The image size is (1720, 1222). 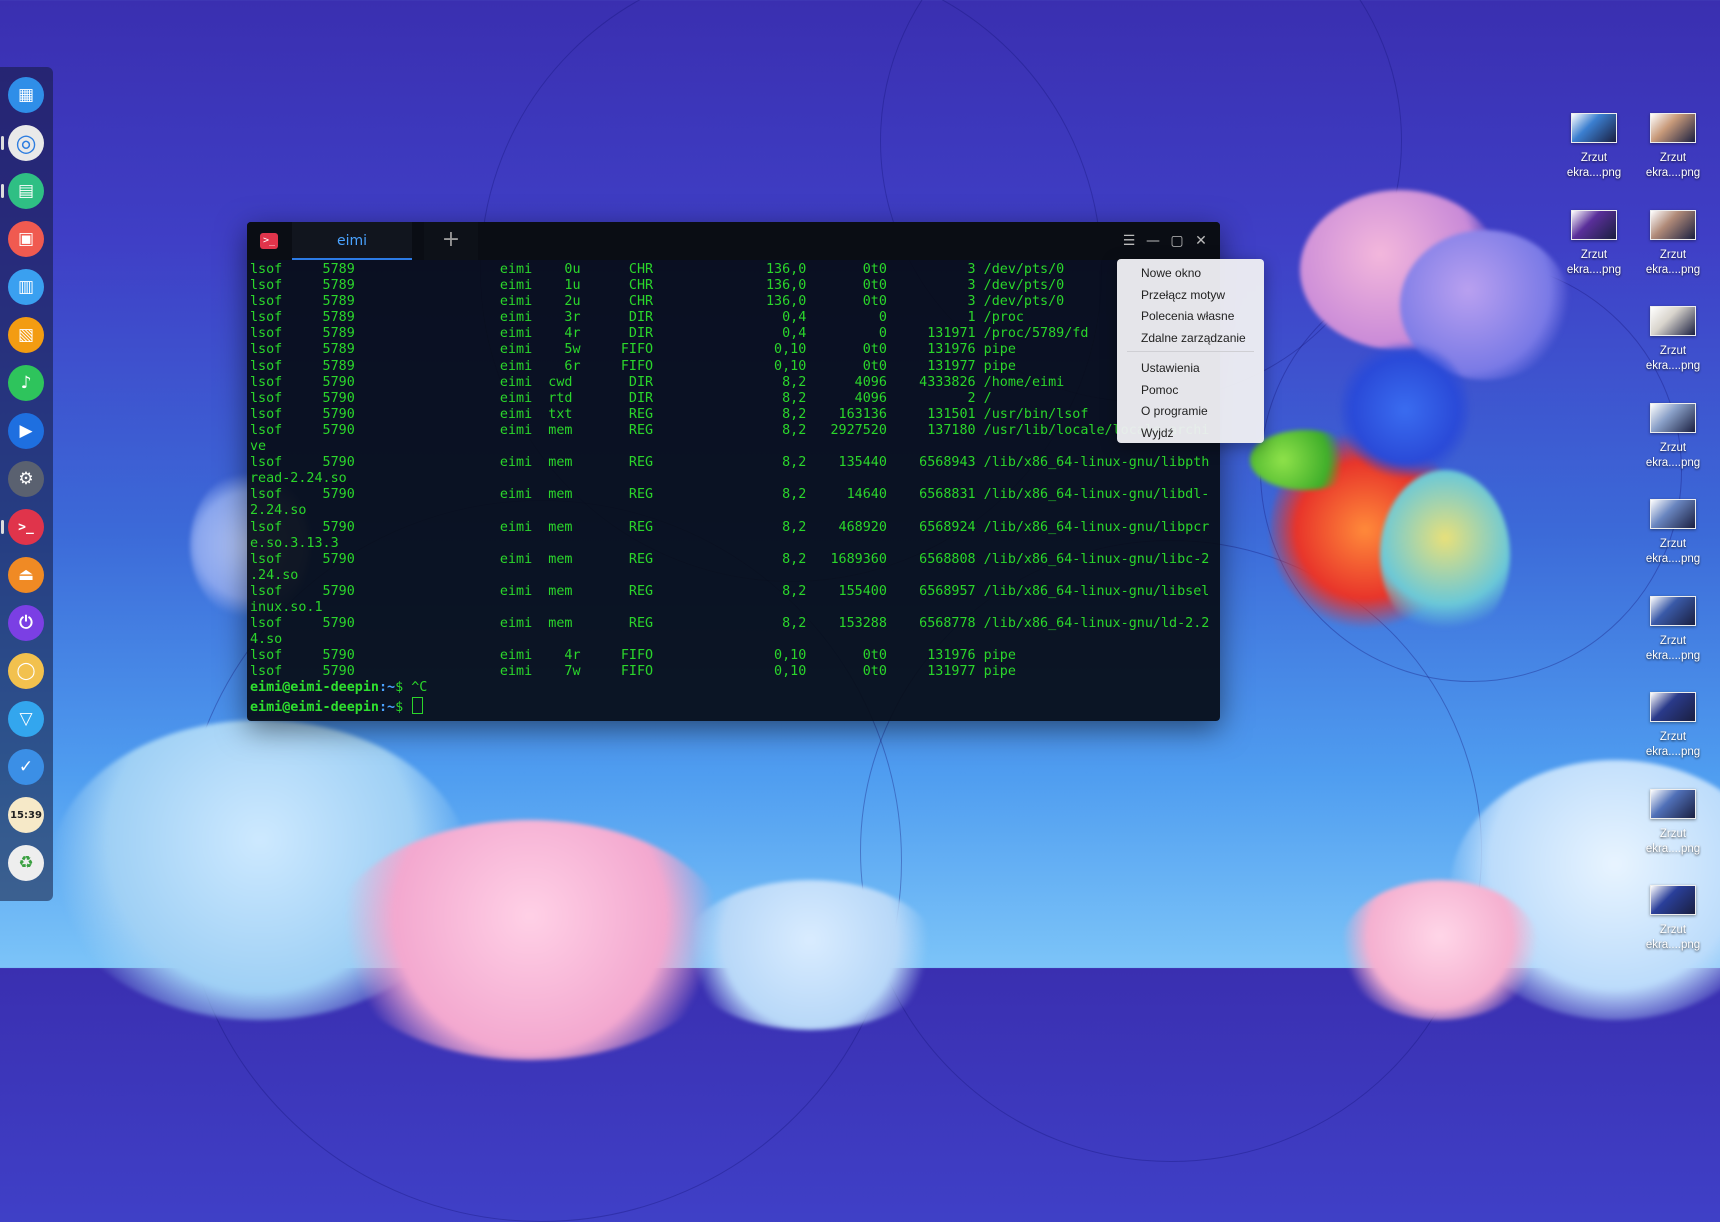 I want to click on trash-icon: ♻, so click(x=26, y=863).